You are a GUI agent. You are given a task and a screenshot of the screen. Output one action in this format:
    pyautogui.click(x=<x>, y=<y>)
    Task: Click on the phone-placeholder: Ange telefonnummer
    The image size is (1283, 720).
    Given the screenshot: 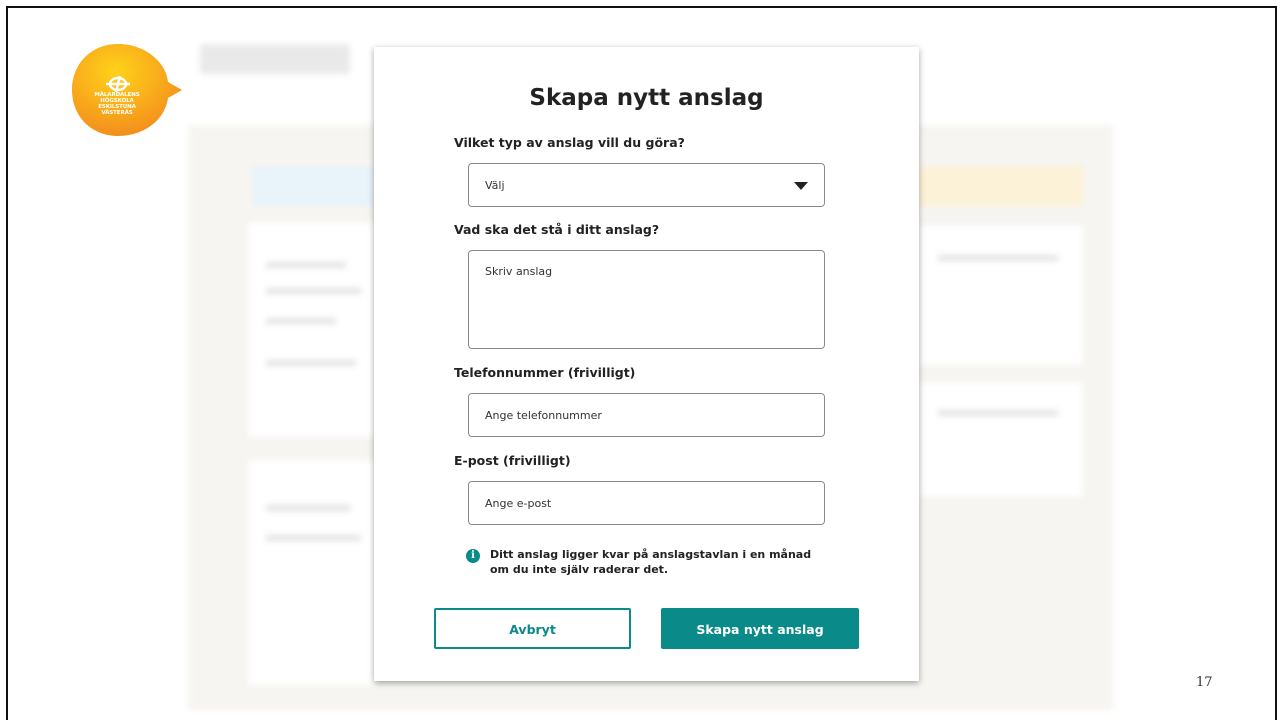 What is the action you would take?
    pyautogui.click(x=543, y=415)
    